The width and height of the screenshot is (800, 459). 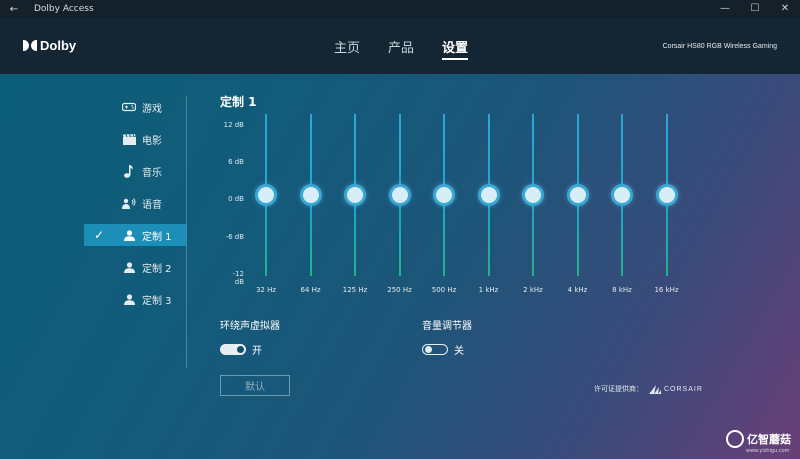 I want to click on eq-band: 1 kHz, so click(x=489, y=204).